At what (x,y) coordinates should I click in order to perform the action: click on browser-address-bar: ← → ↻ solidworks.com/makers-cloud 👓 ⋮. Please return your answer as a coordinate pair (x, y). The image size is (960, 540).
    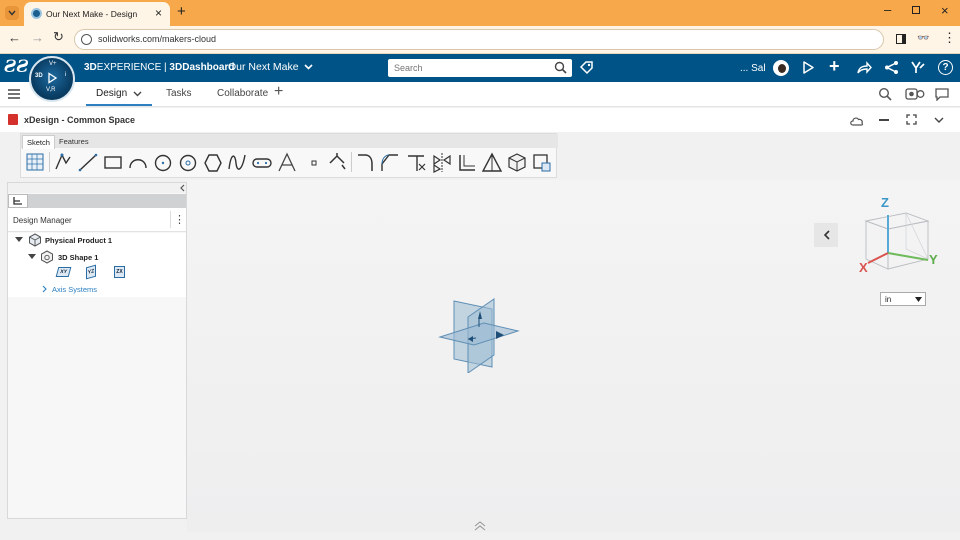
    Looking at the image, I should click on (480, 40).